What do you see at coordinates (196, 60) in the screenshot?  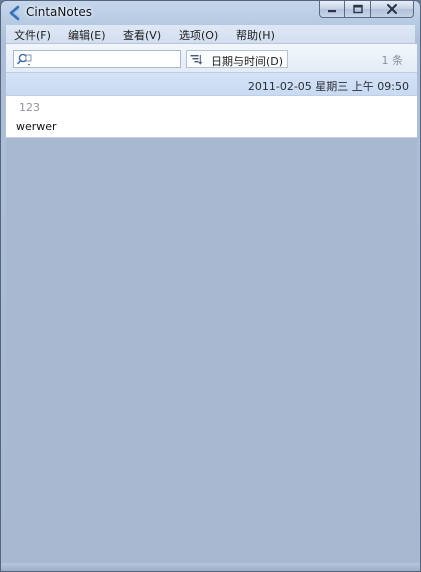 I see `sort-icon` at bounding box center [196, 60].